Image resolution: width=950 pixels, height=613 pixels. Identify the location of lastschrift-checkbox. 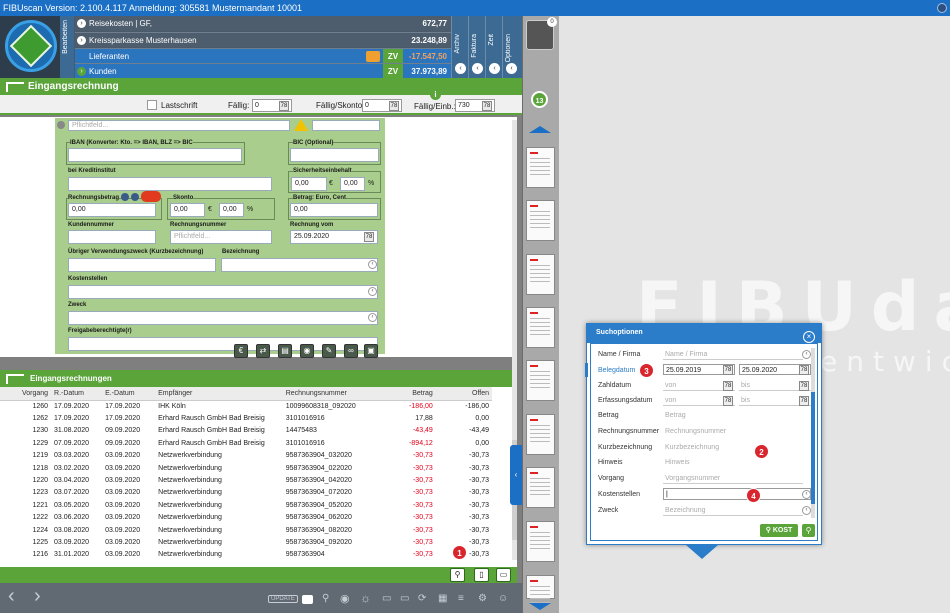
(152, 105).